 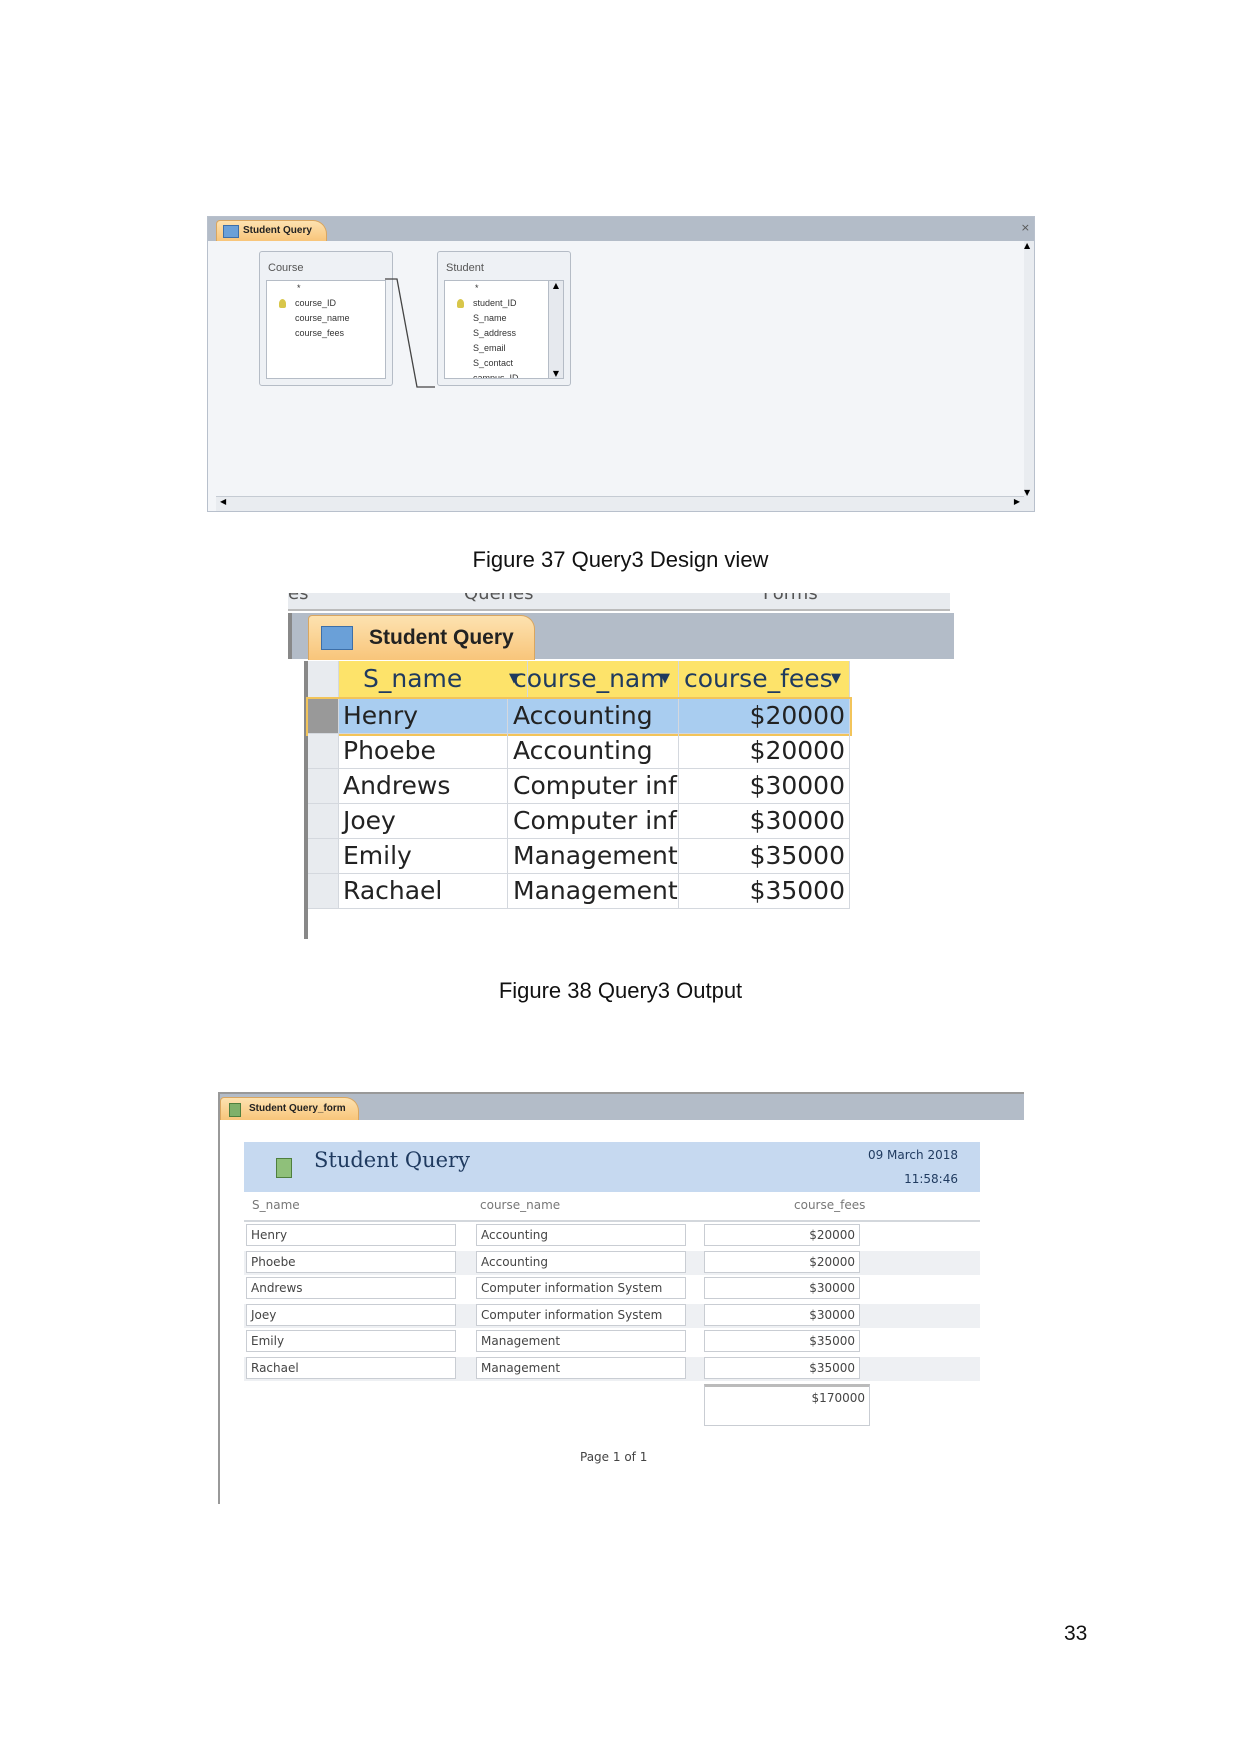 I want to click on column-header: course_fees ▼, so click(x=764, y=679).